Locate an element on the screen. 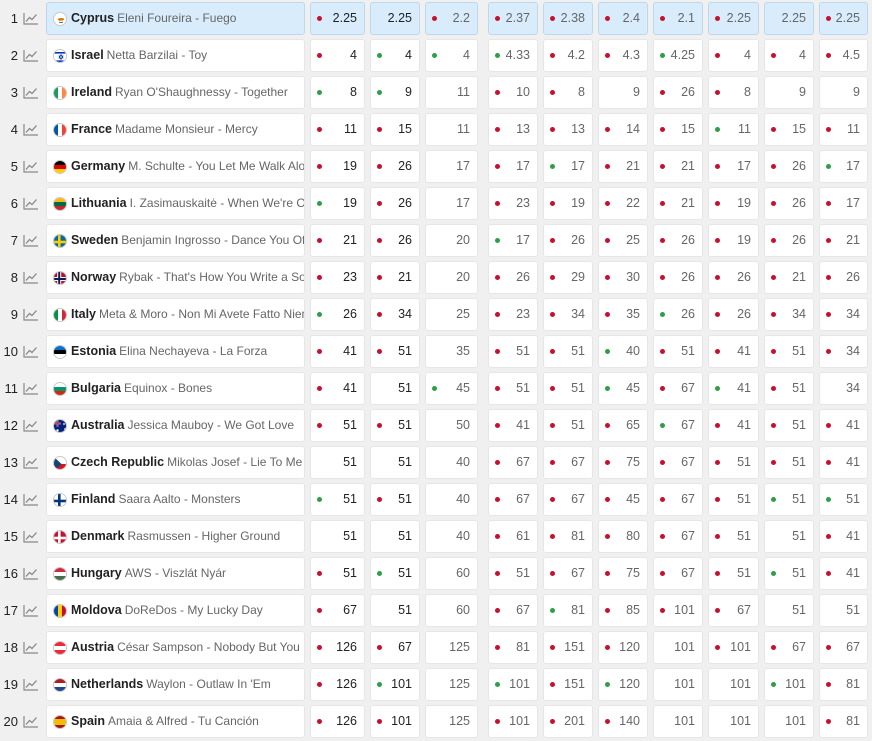 The image size is (872, 741). odds-cell: 11 is located at coordinates (451, 129).